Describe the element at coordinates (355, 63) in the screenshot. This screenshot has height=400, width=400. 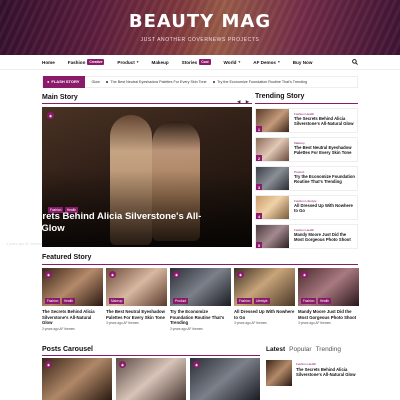
I see `search-icon` at that location.